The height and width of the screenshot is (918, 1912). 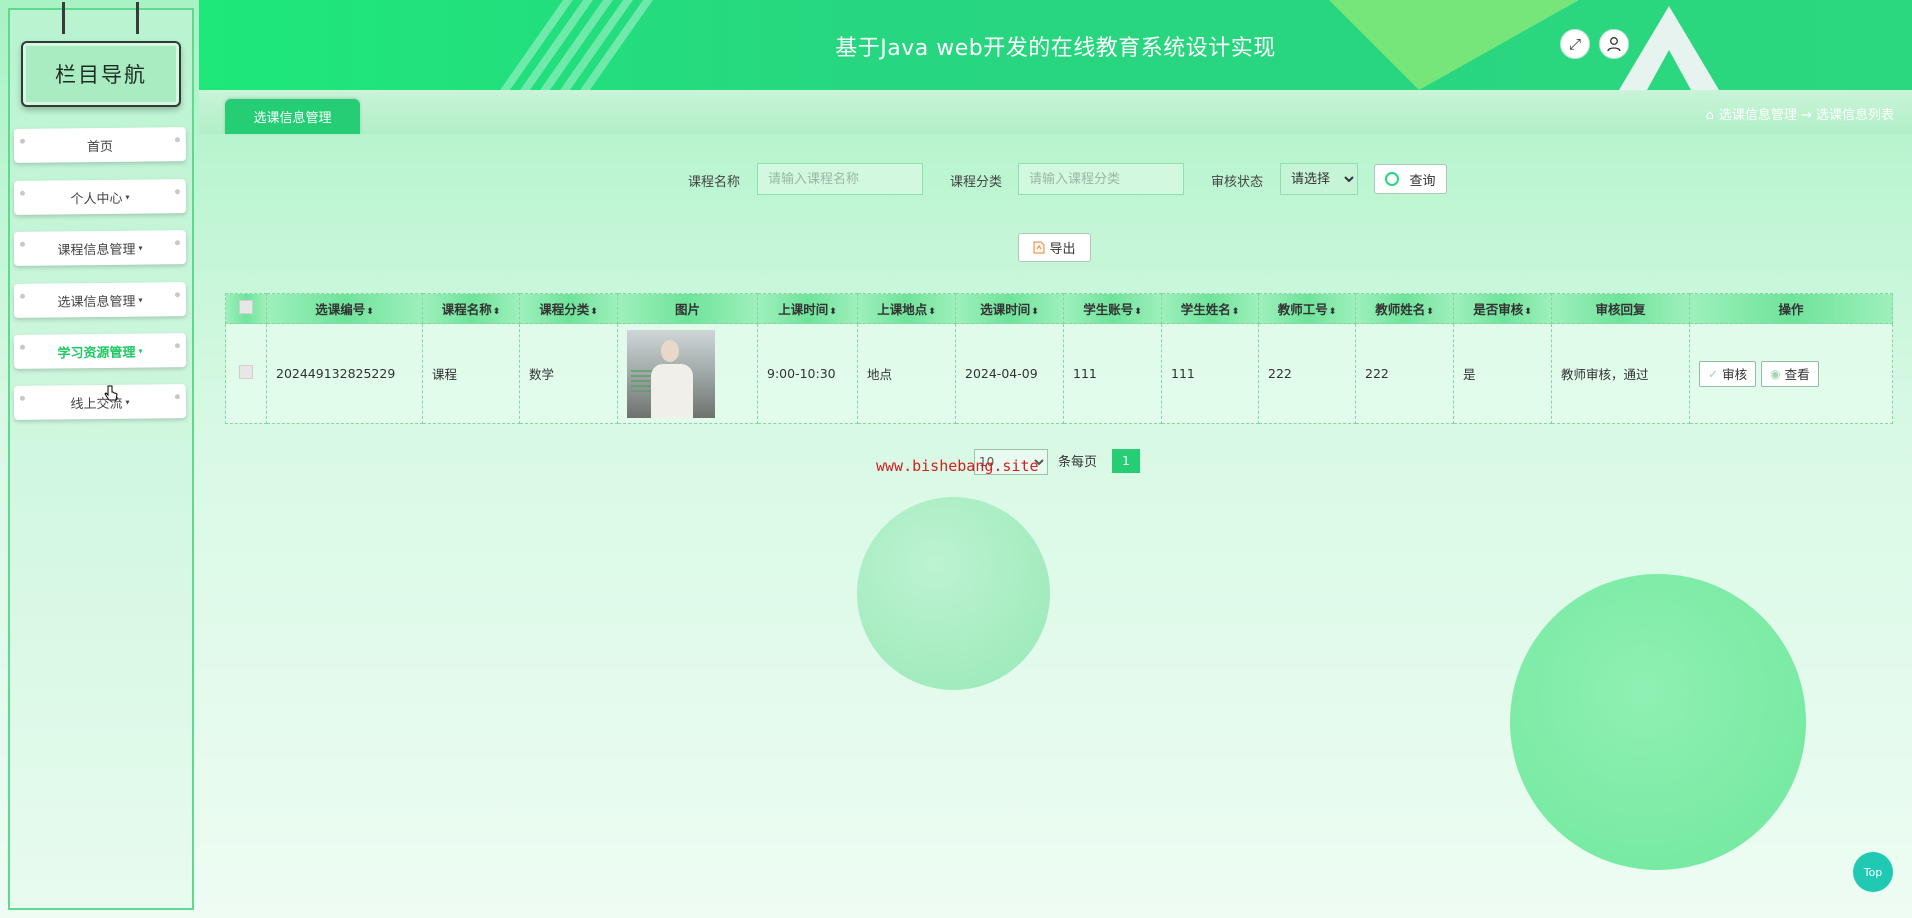 I want to click on course-name-label: 课程名称, so click(x=714, y=182).